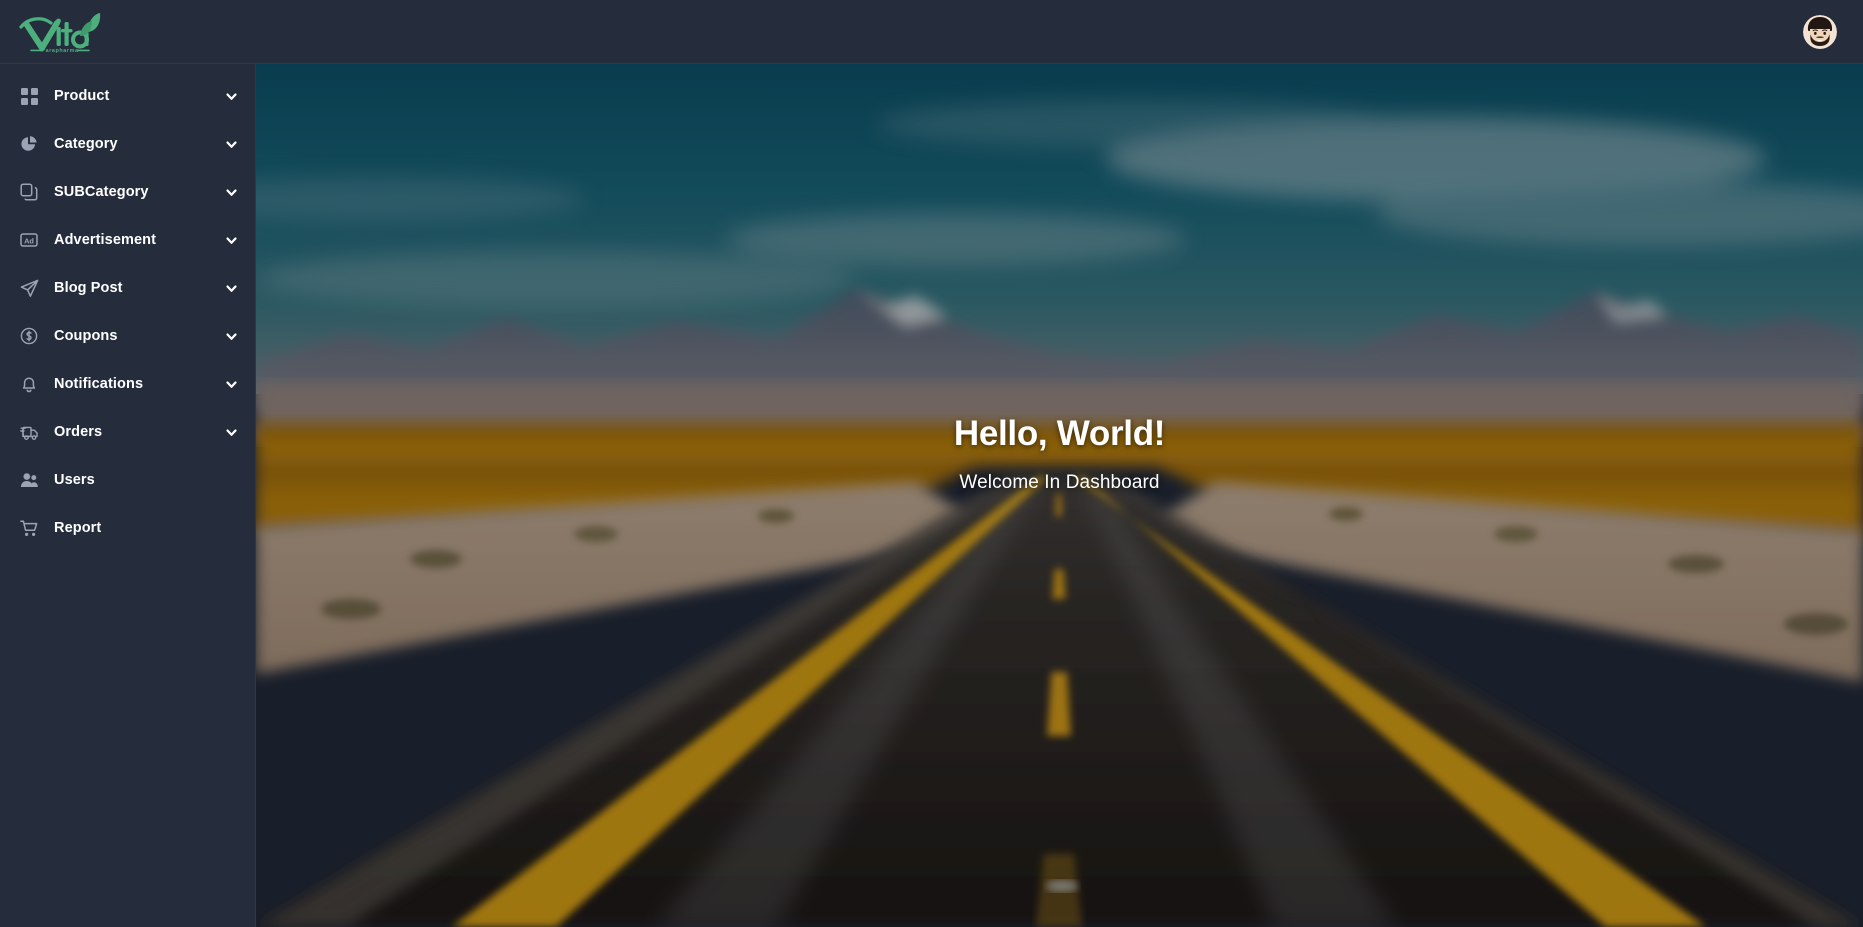 This screenshot has height=927, width=1863. What do you see at coordinates (86, 336) in the screenshot?
I see `sidebar-item-label: Coupons` at bounding box center [86, 336].